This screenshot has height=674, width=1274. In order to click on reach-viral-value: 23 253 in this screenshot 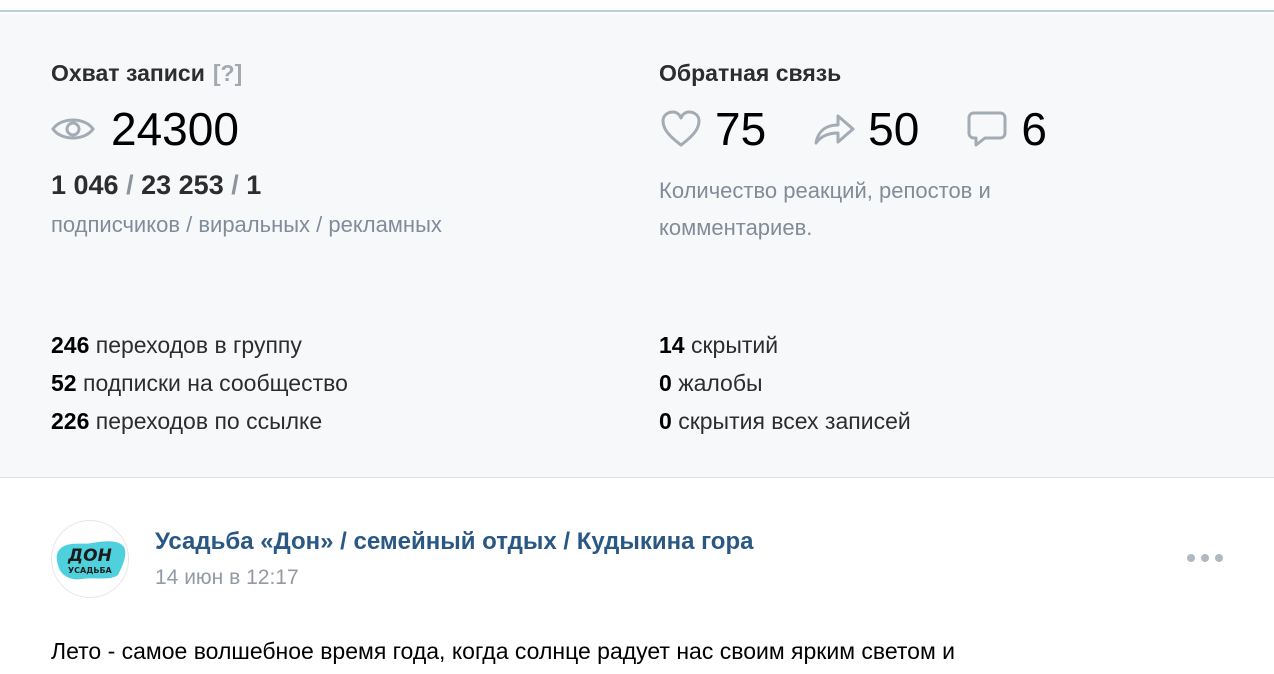, I will do `click(182, 185)`.